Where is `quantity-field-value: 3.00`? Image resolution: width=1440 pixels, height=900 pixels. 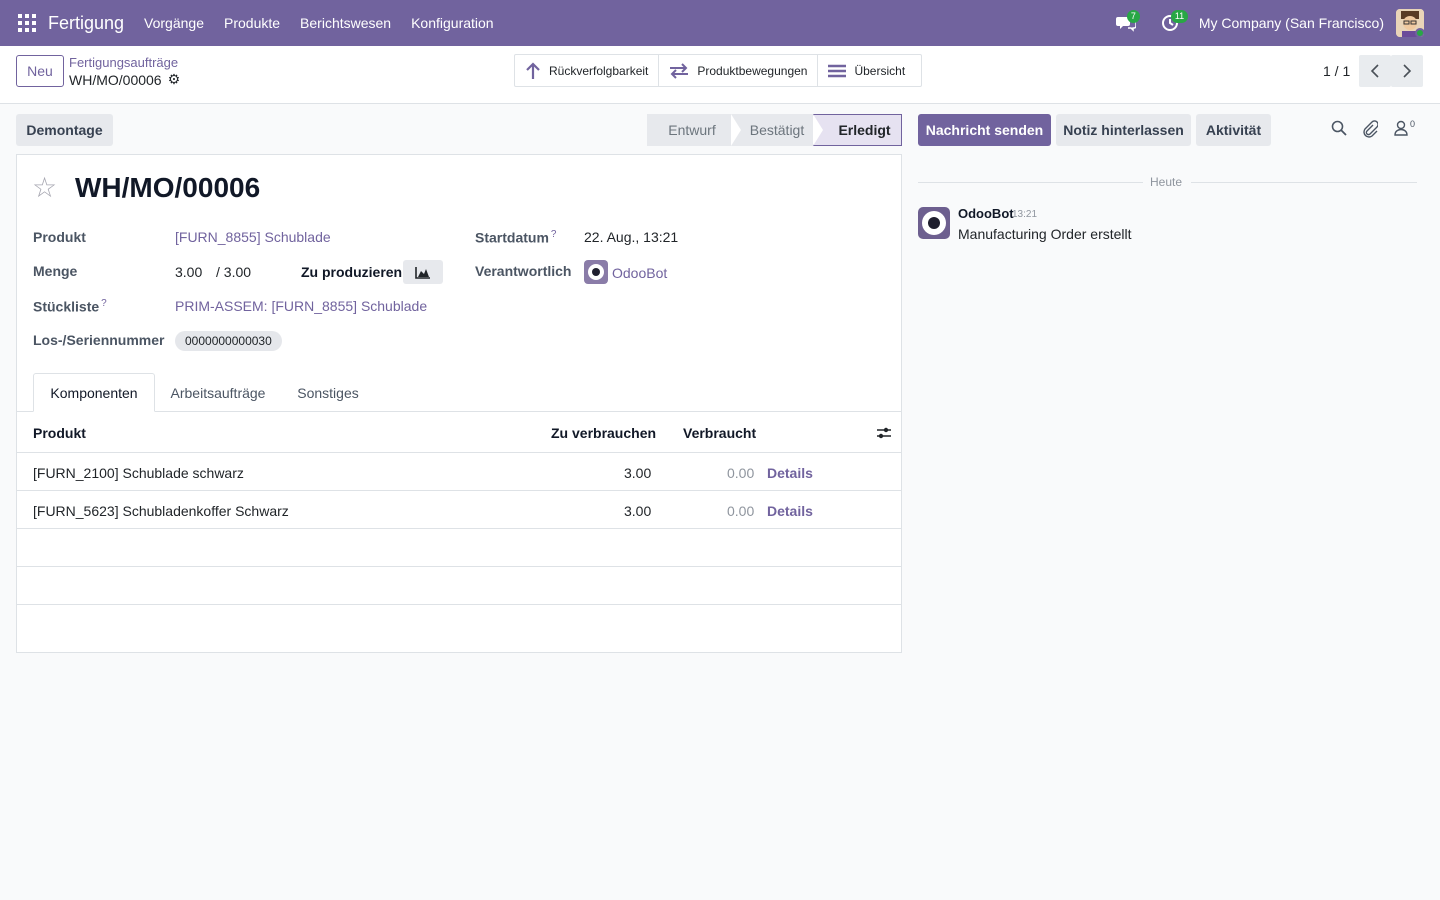
quantity-field-value: 3.00 is located at coordinates (188, 272).